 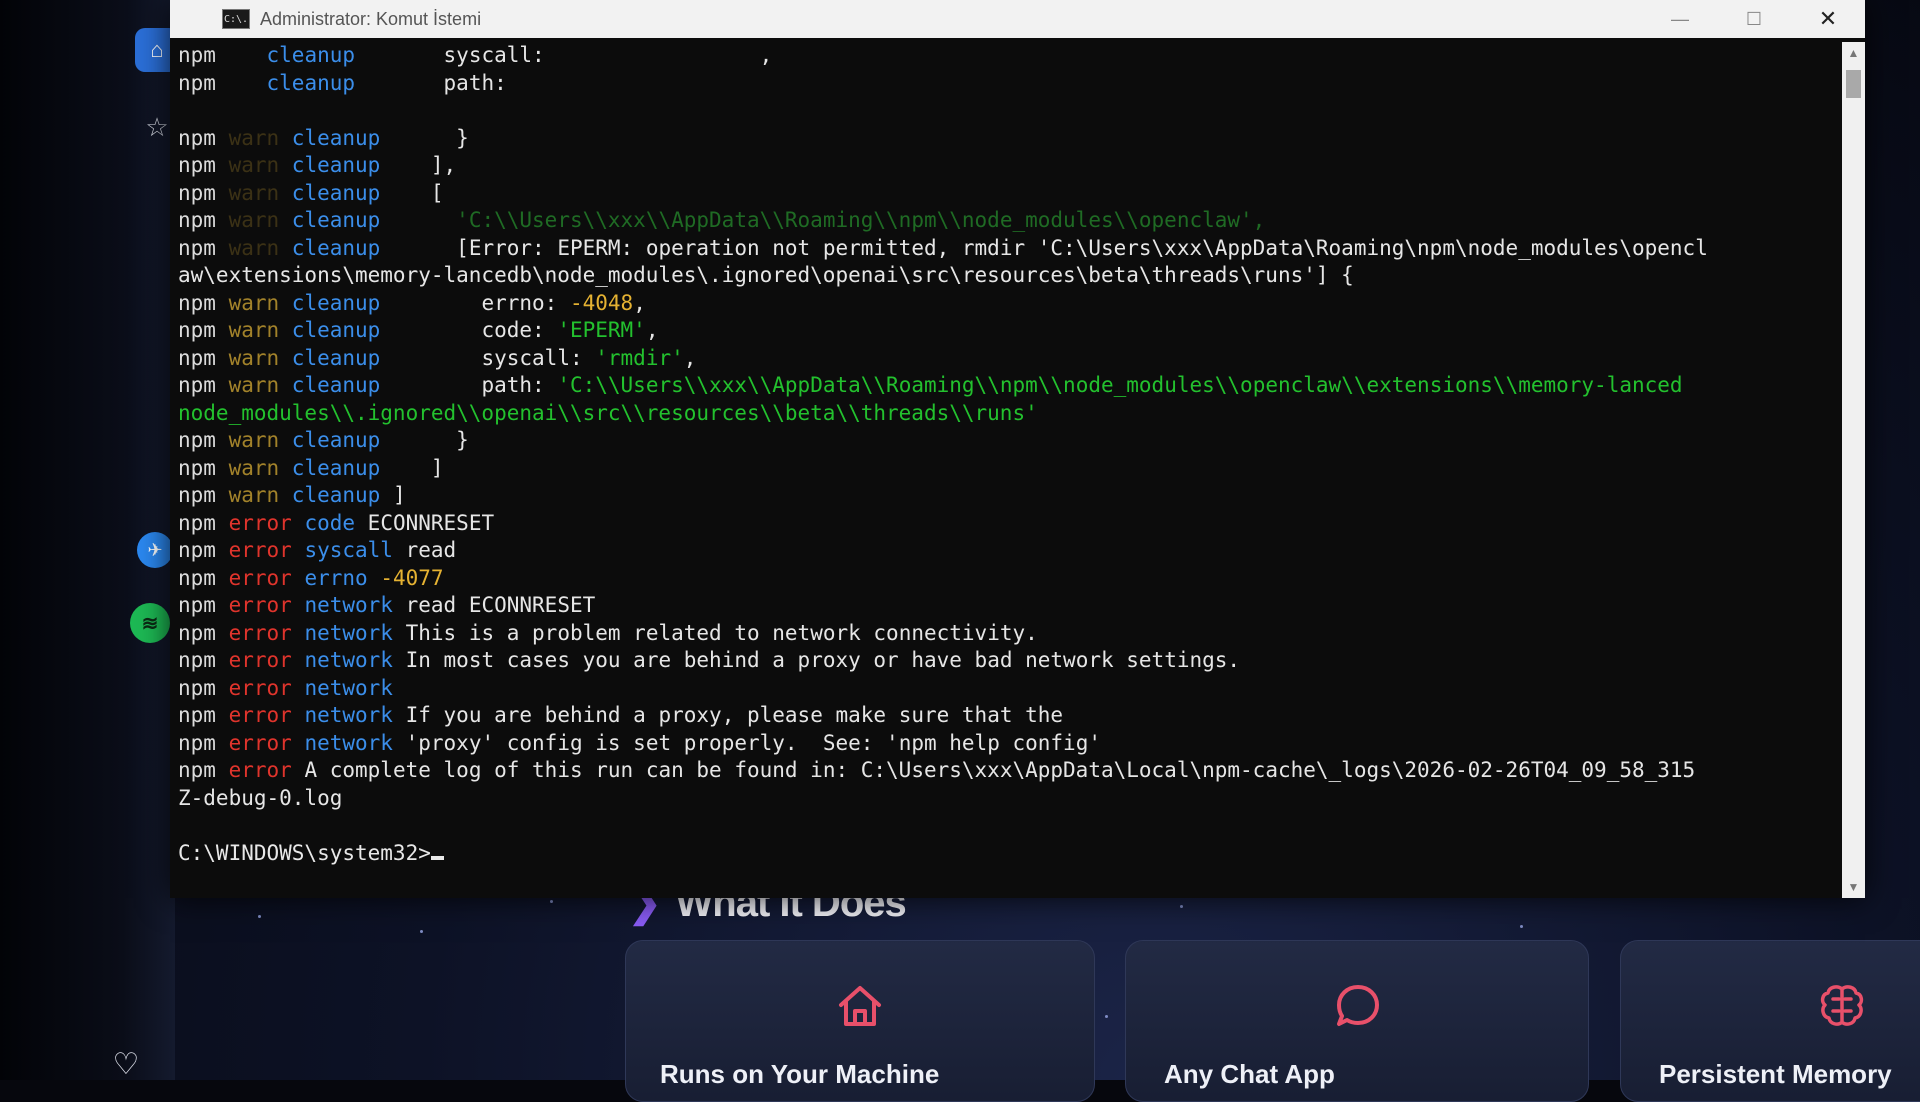 I want to click on messenger-icon: ✈, so click(x=155, y=550).